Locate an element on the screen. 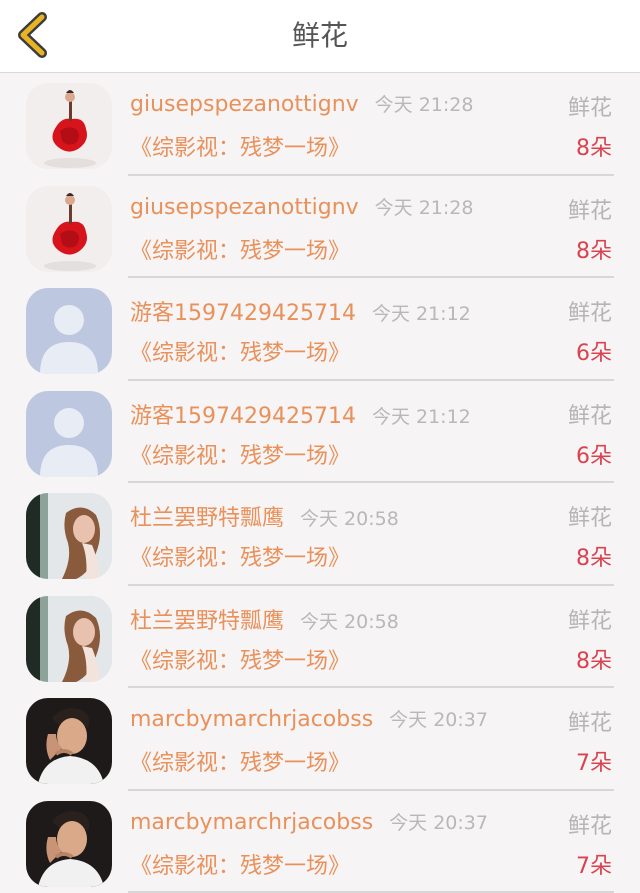 The image size is (640, 893). back-button is located at coordinates (34, 35).